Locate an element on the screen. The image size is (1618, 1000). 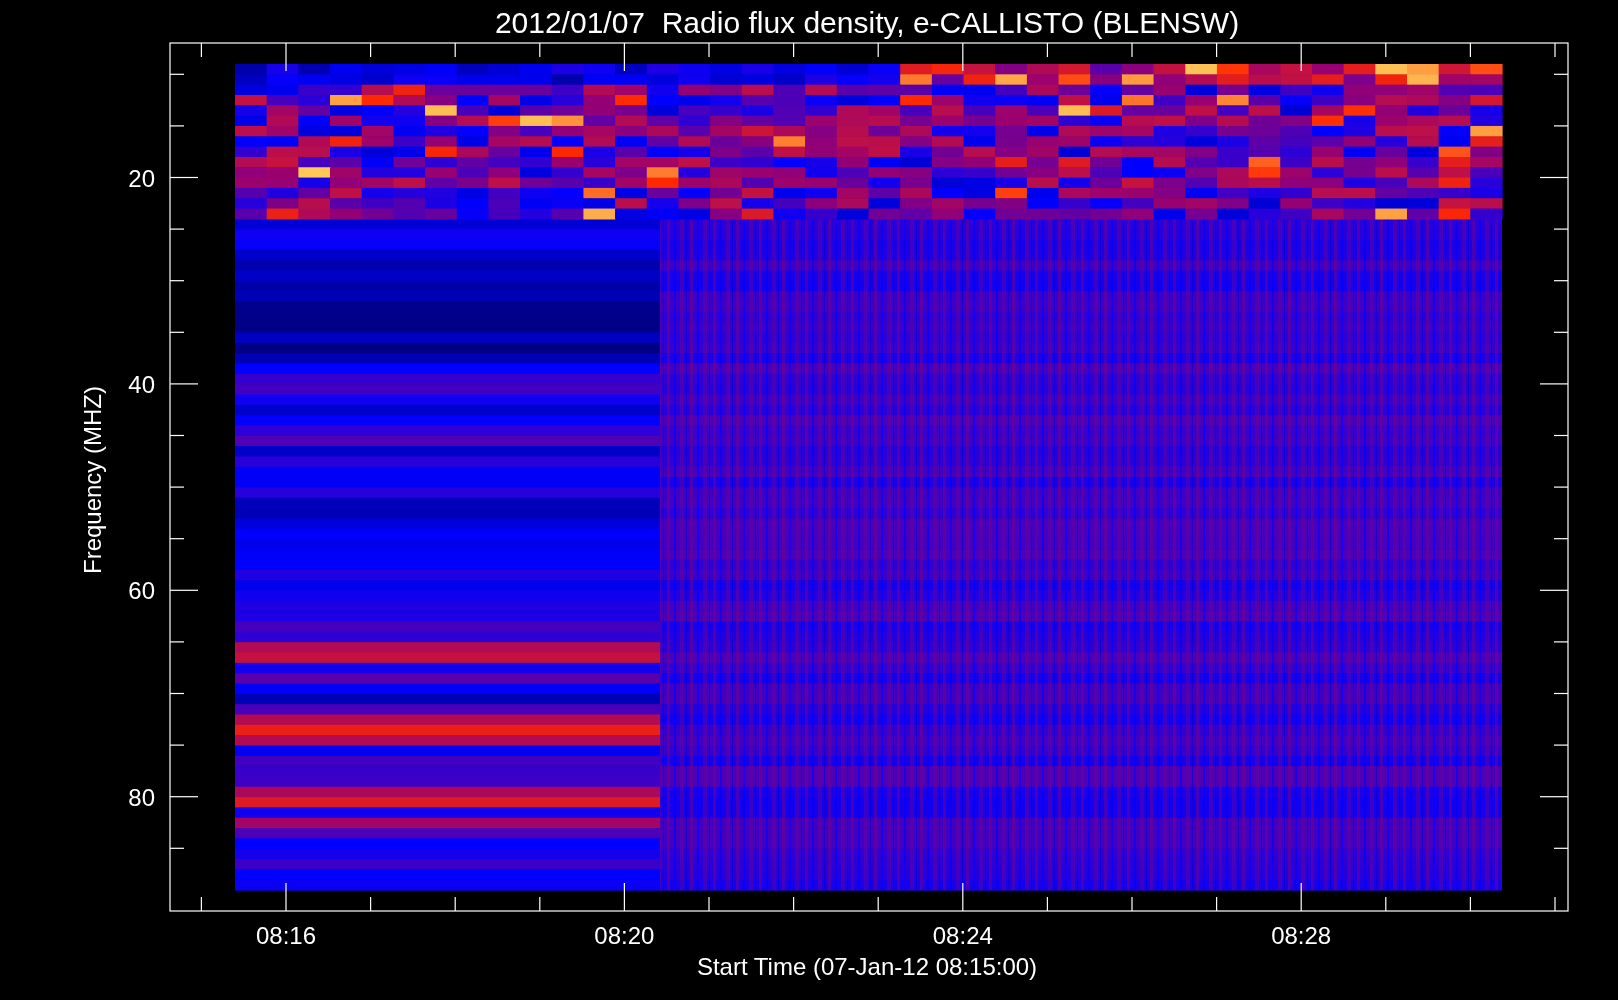
x-tick-label: 08:28 is located at coordinates (1301, 935).